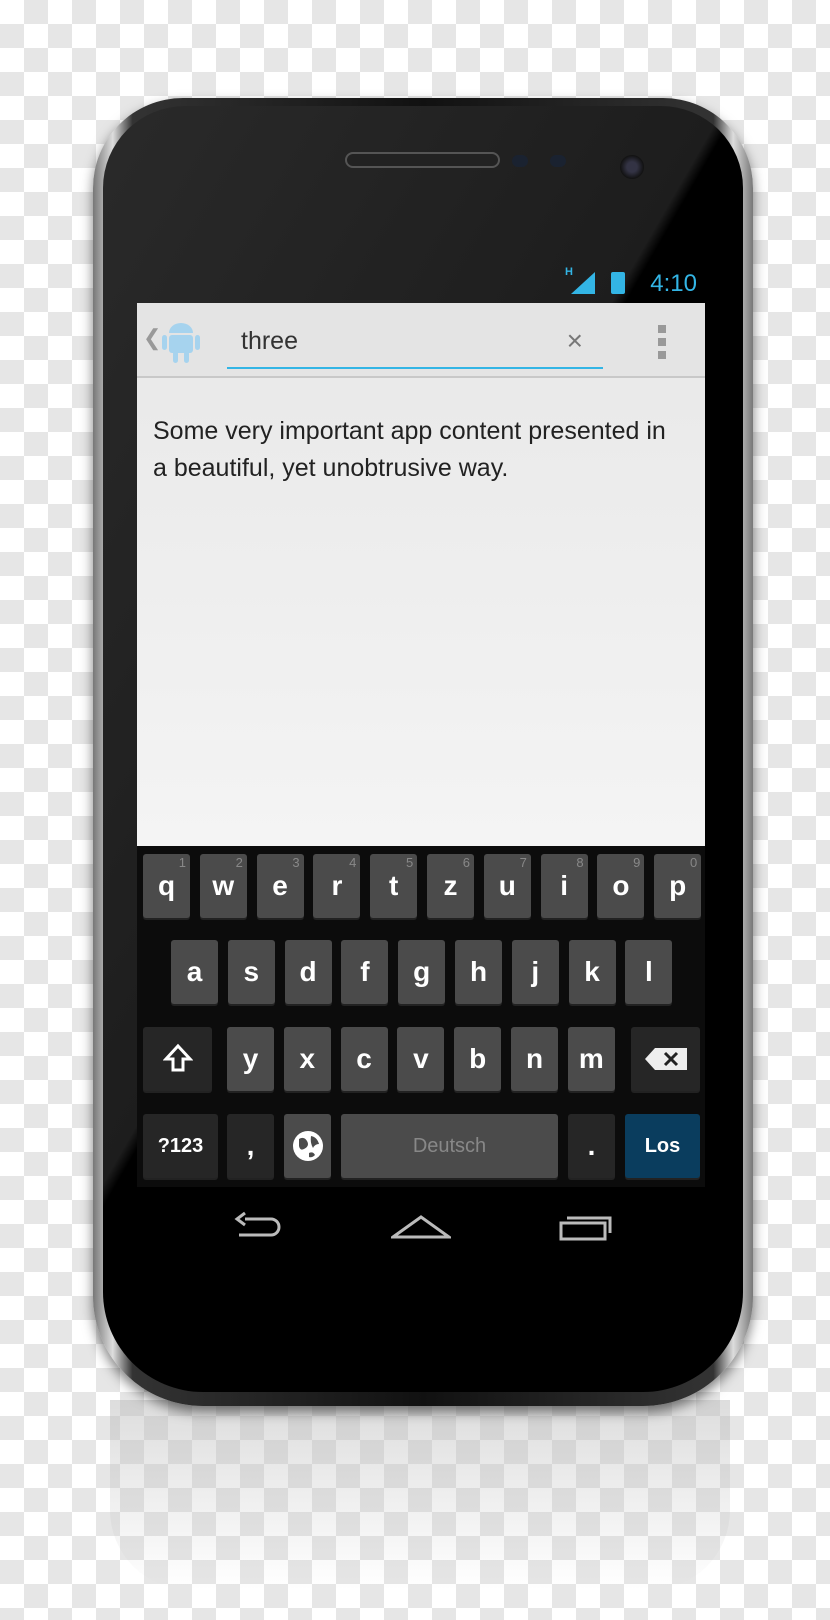 The width and height of the screenshot is (830, 1620). I want to click on key-l: l, so click(649, 972).